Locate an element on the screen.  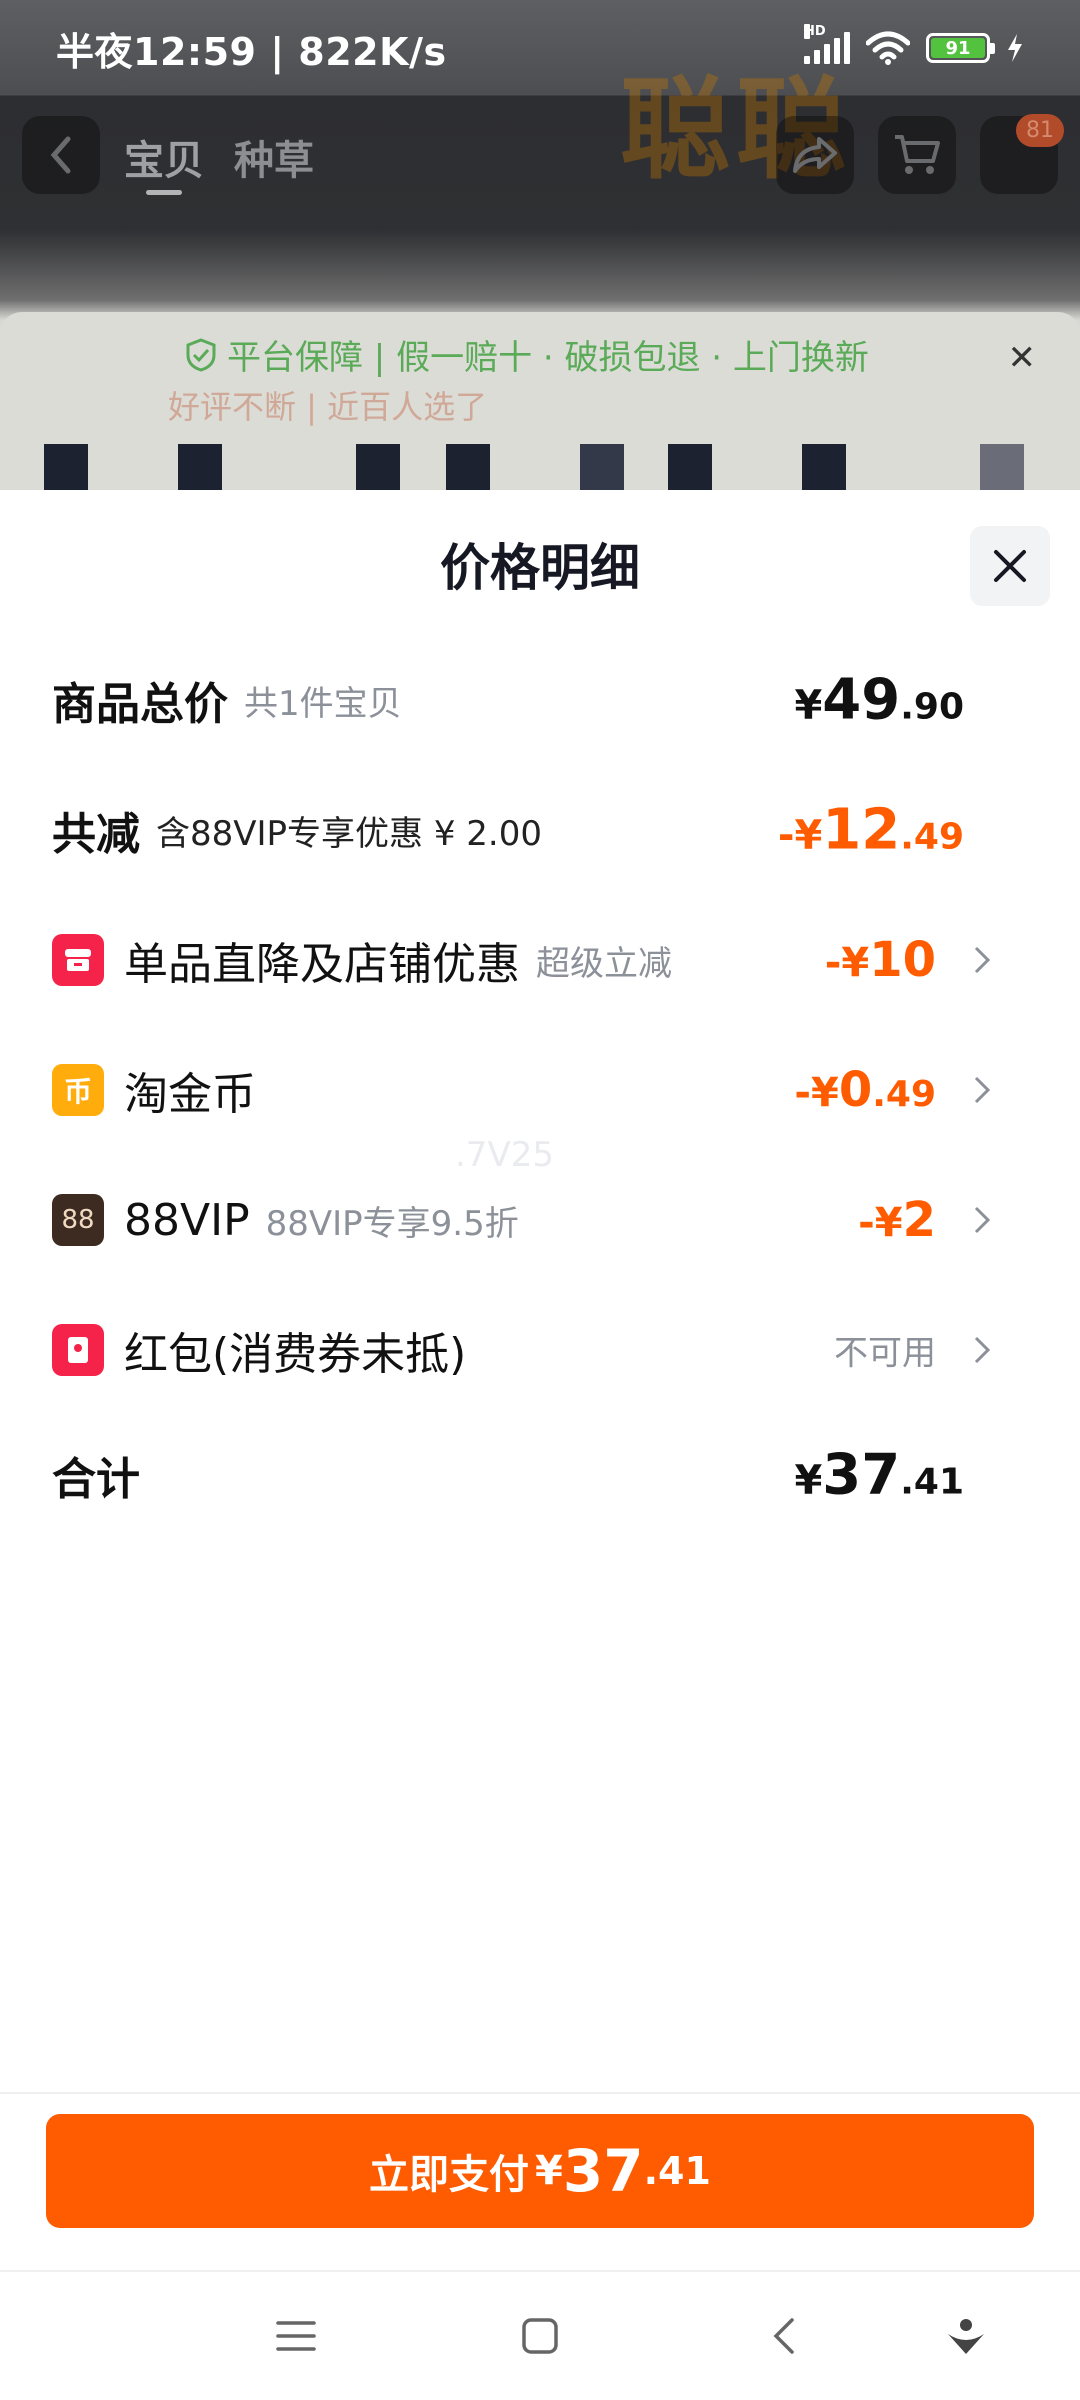
back-triangle-icon is located at coordinates (783, 2336).